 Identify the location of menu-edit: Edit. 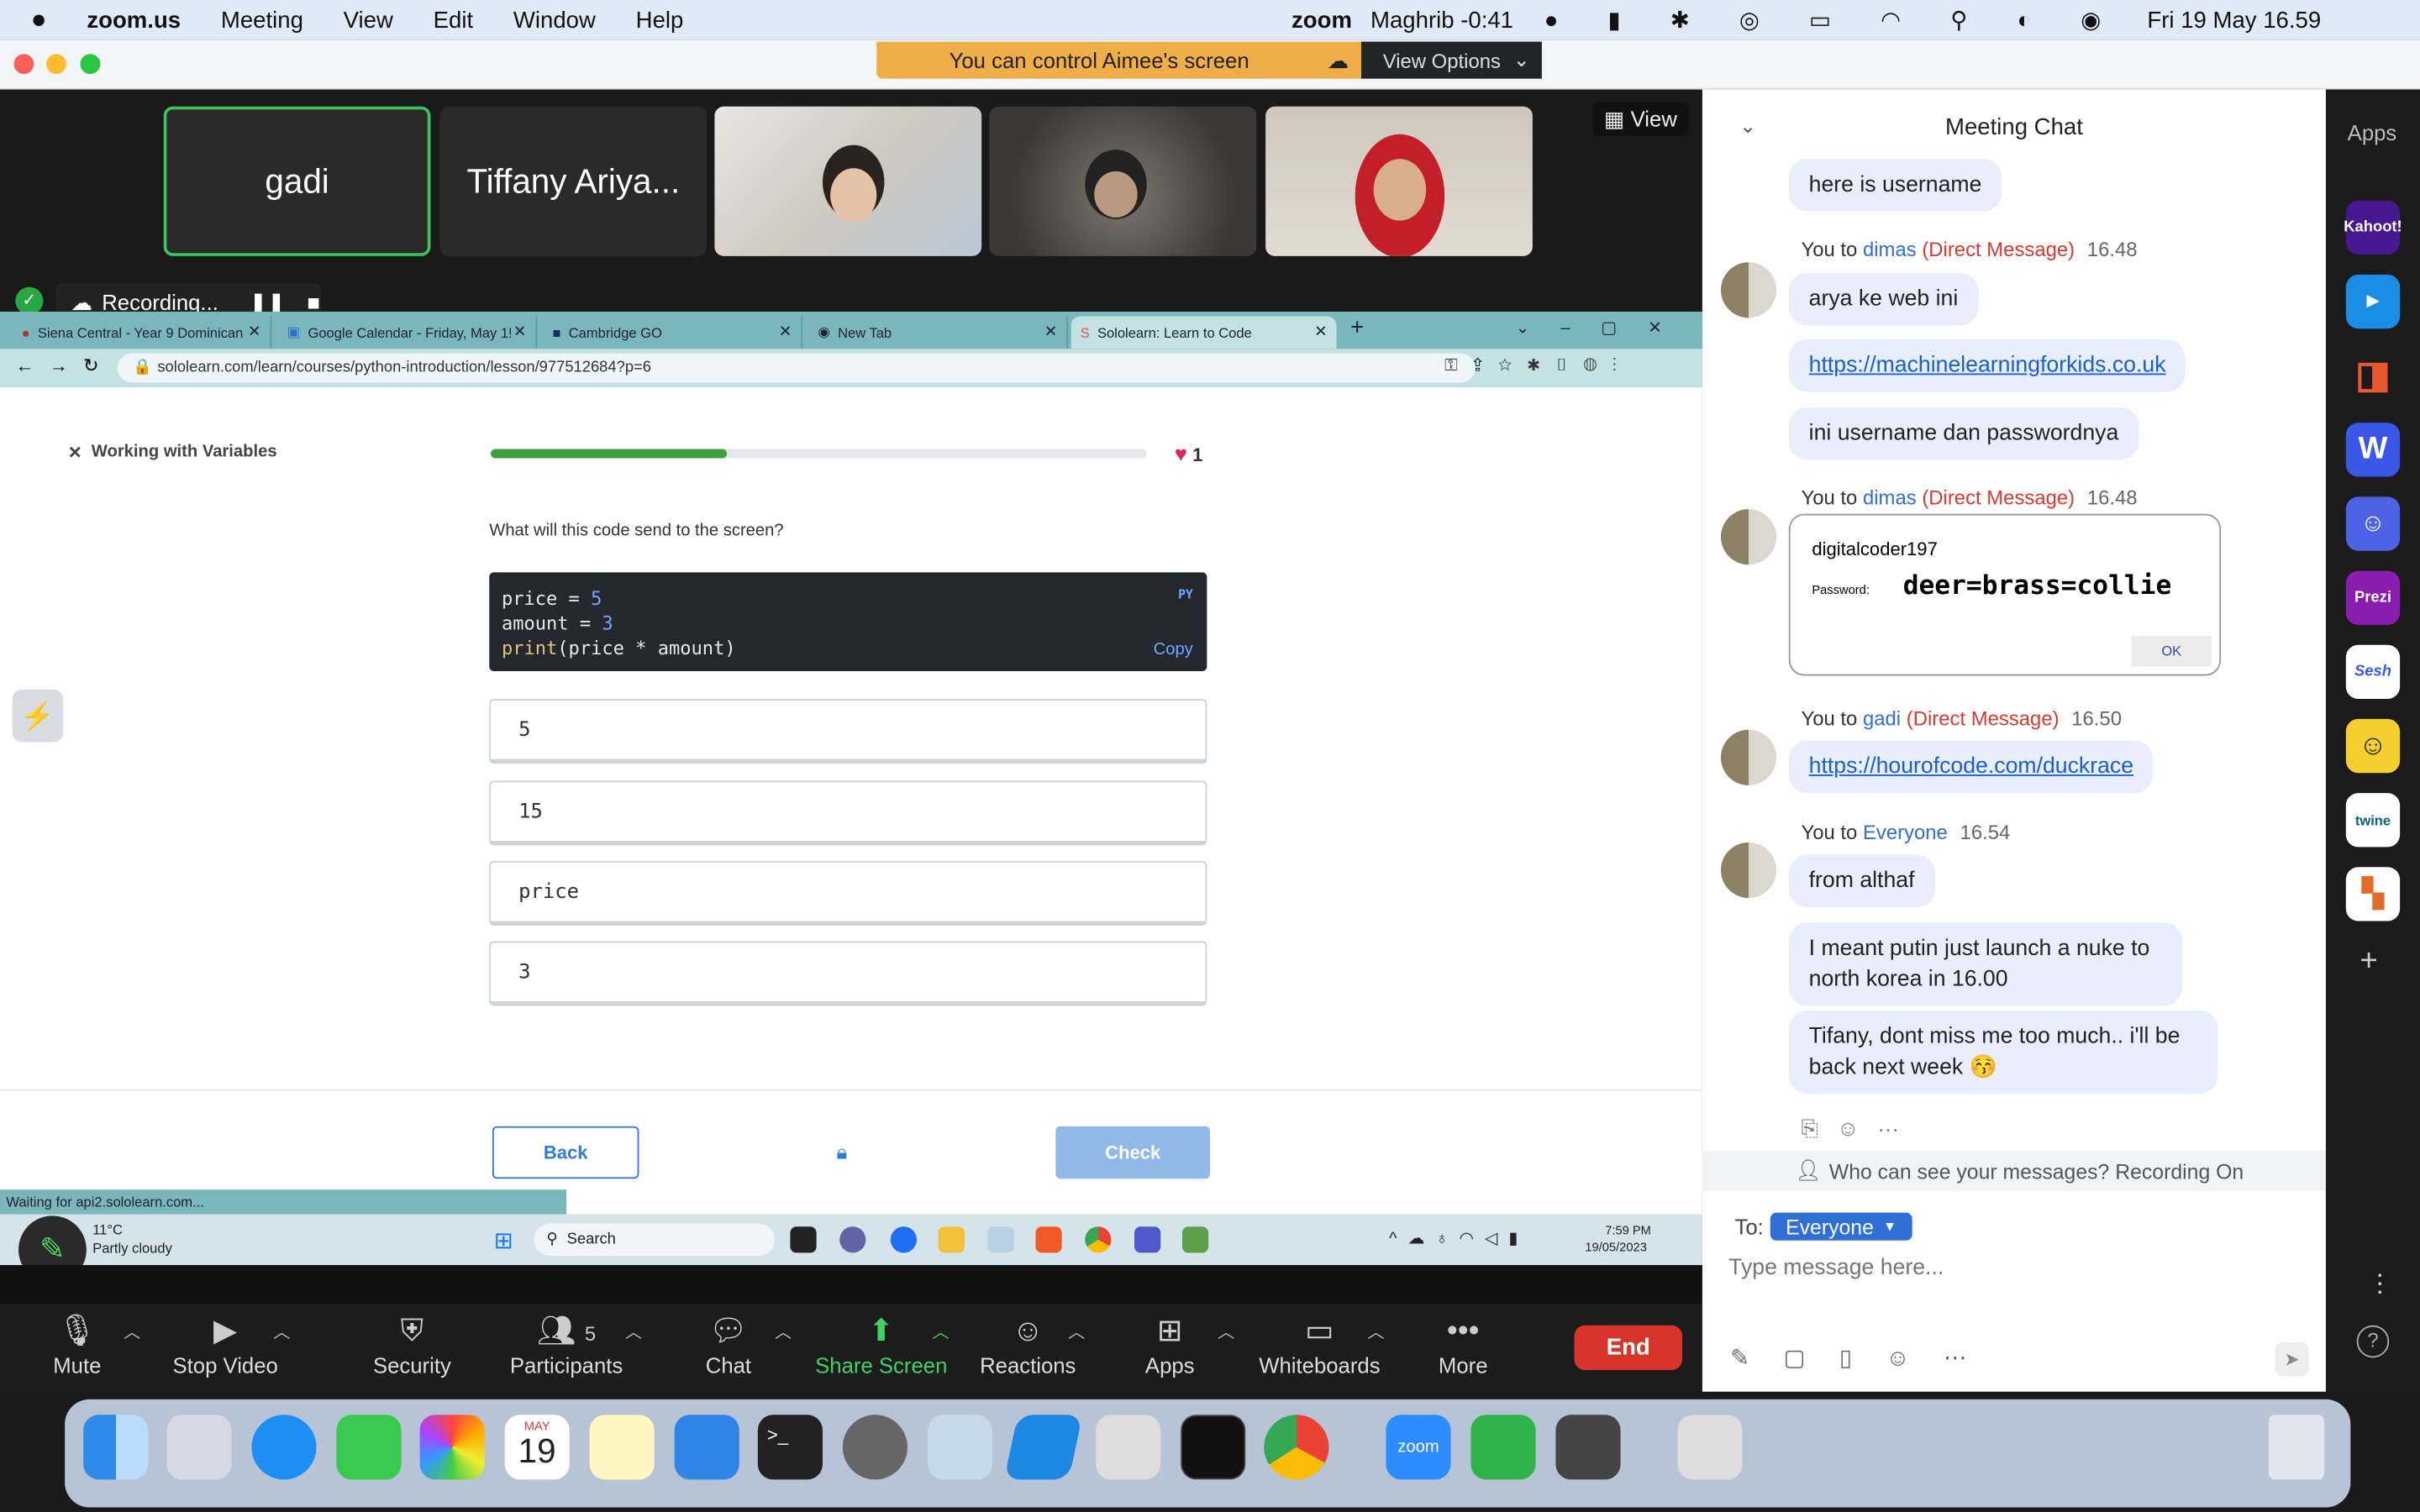
(453, 20).